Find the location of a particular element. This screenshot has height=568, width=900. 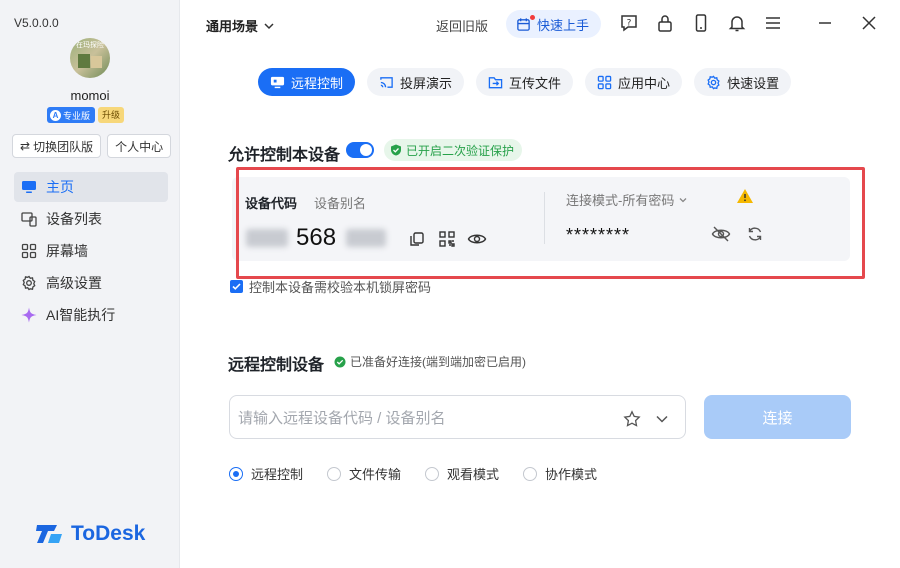

remote-code-input-box is located at coordinates (457, 417).